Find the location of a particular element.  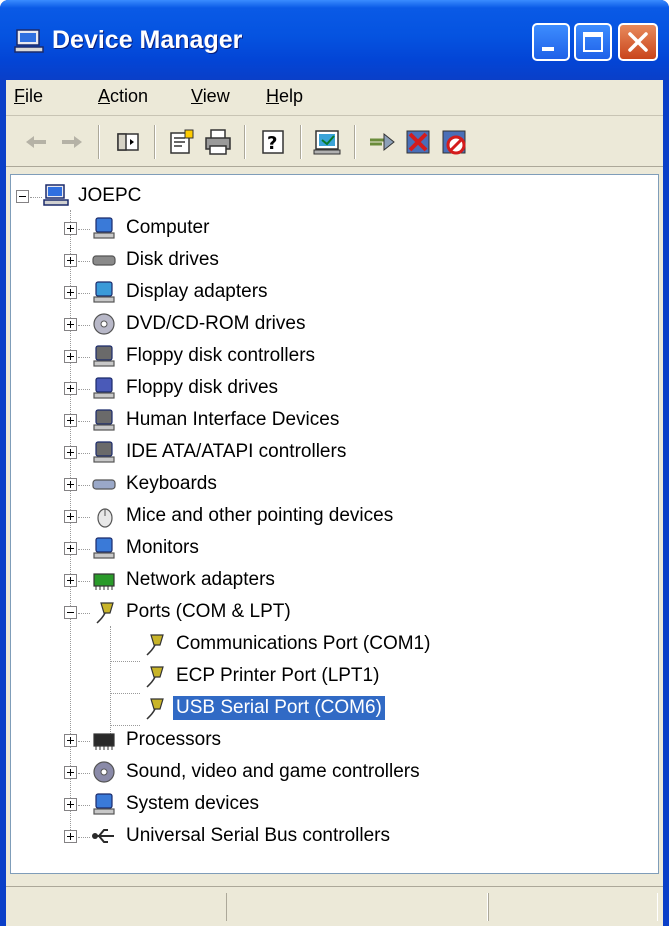

menu-help: Help is located at coordinates (284, 96).